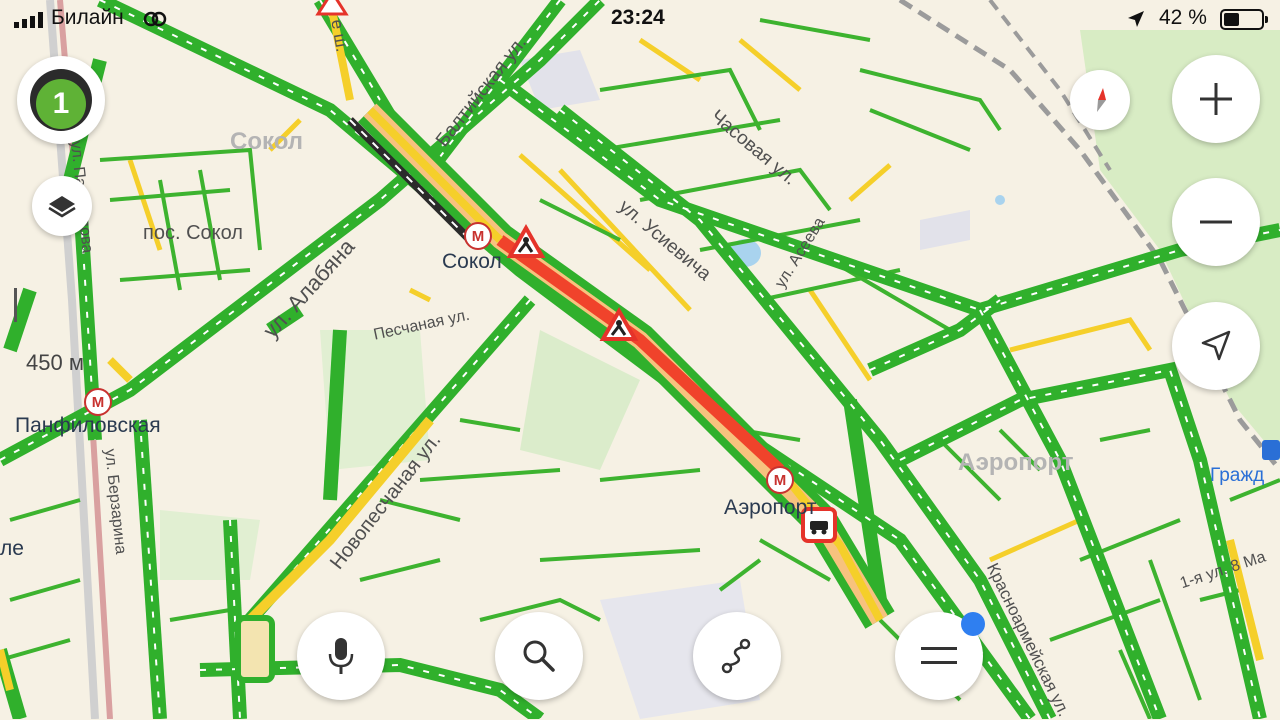  I want to click on battery-fill, so click(1231, 19).